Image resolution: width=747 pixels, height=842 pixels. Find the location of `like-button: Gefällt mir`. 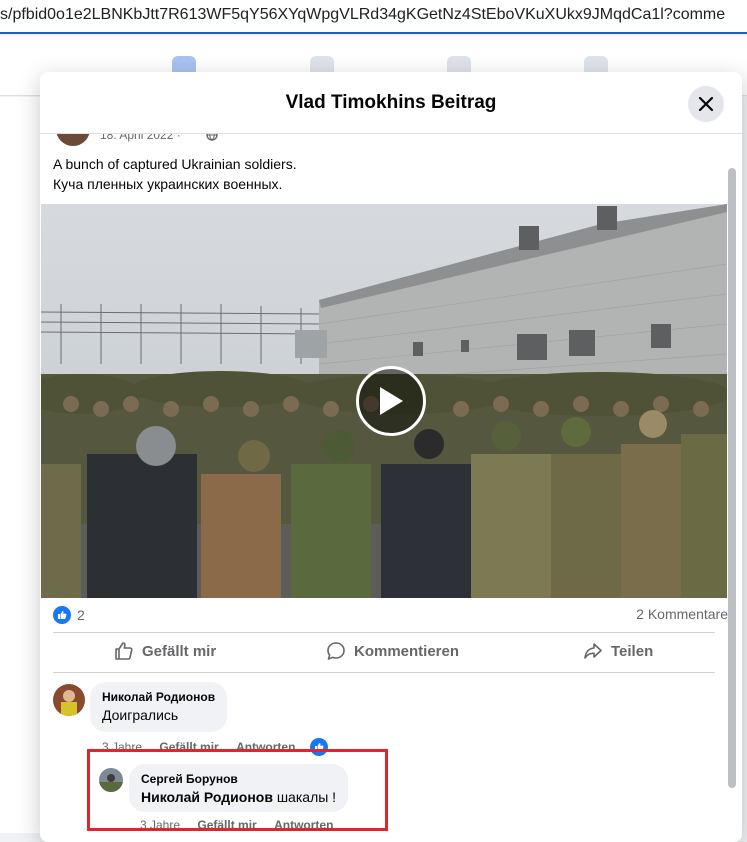

like-button: Gefällt mir is located at coordinates (165, 651).